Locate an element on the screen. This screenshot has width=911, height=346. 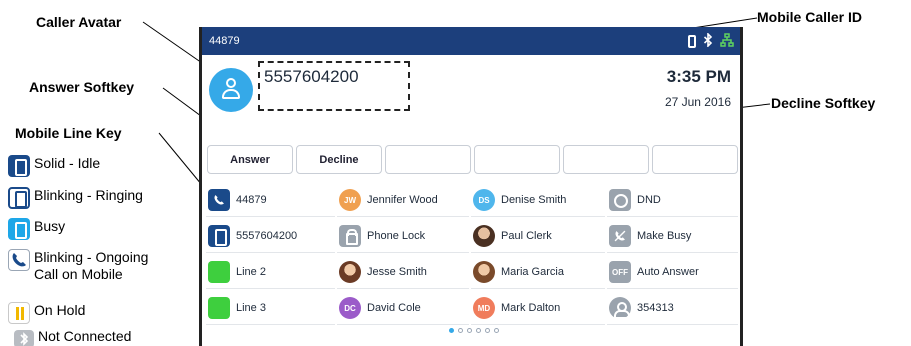
speed-dial-jennifer-wood: JW Jennifer Wood is located at coordinates (403, 200).